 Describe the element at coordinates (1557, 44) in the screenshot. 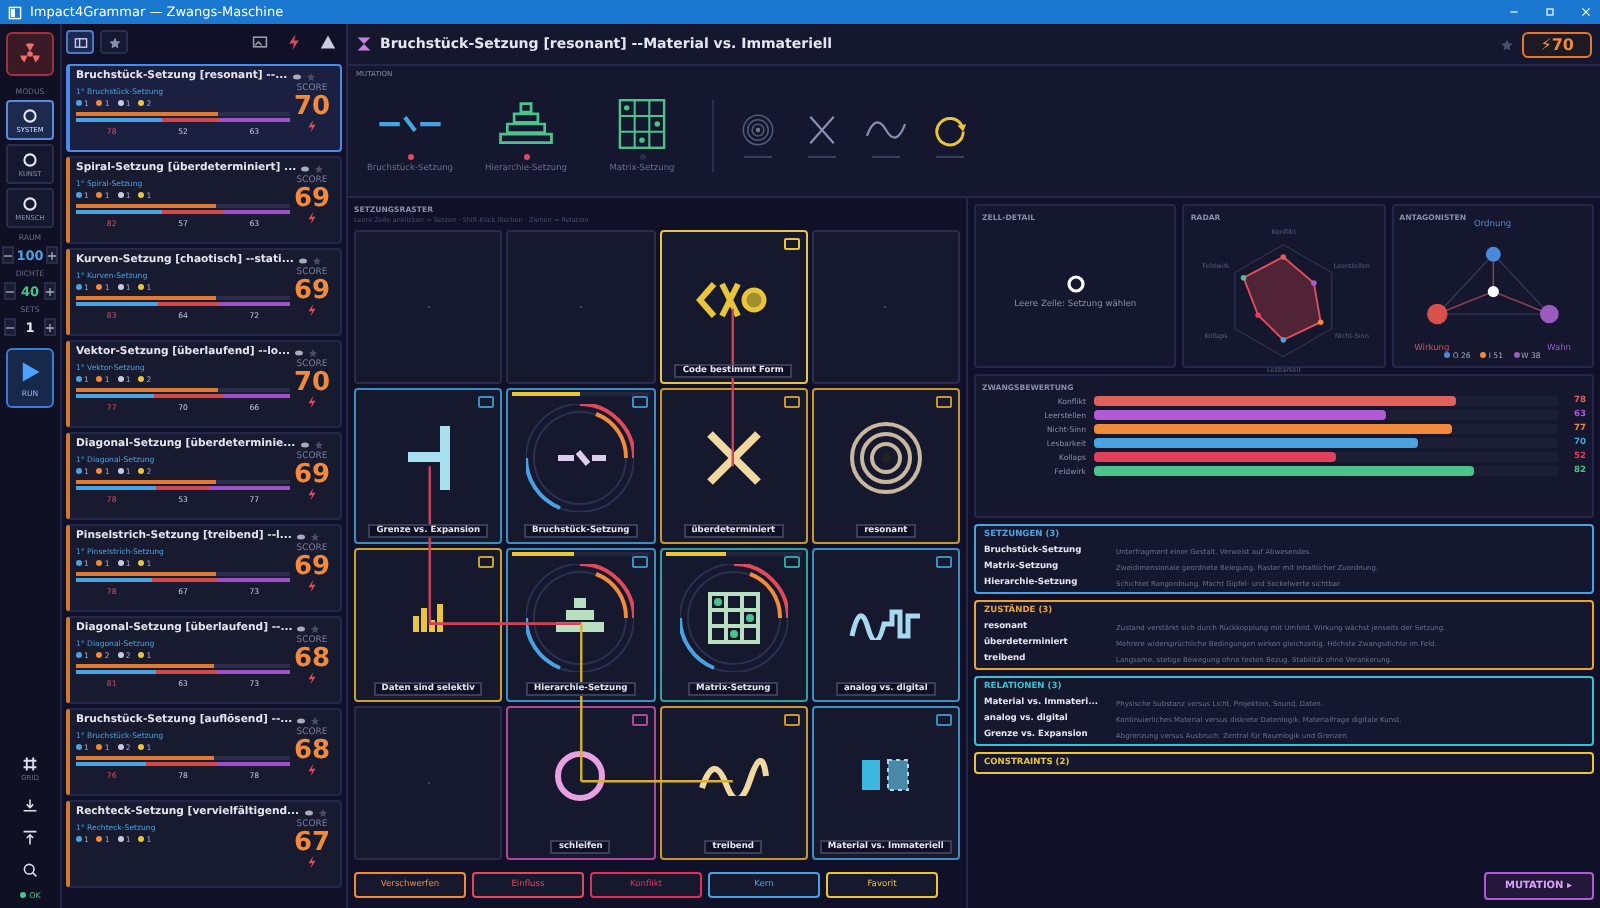

I see `score-button: ⚡70` at that location.